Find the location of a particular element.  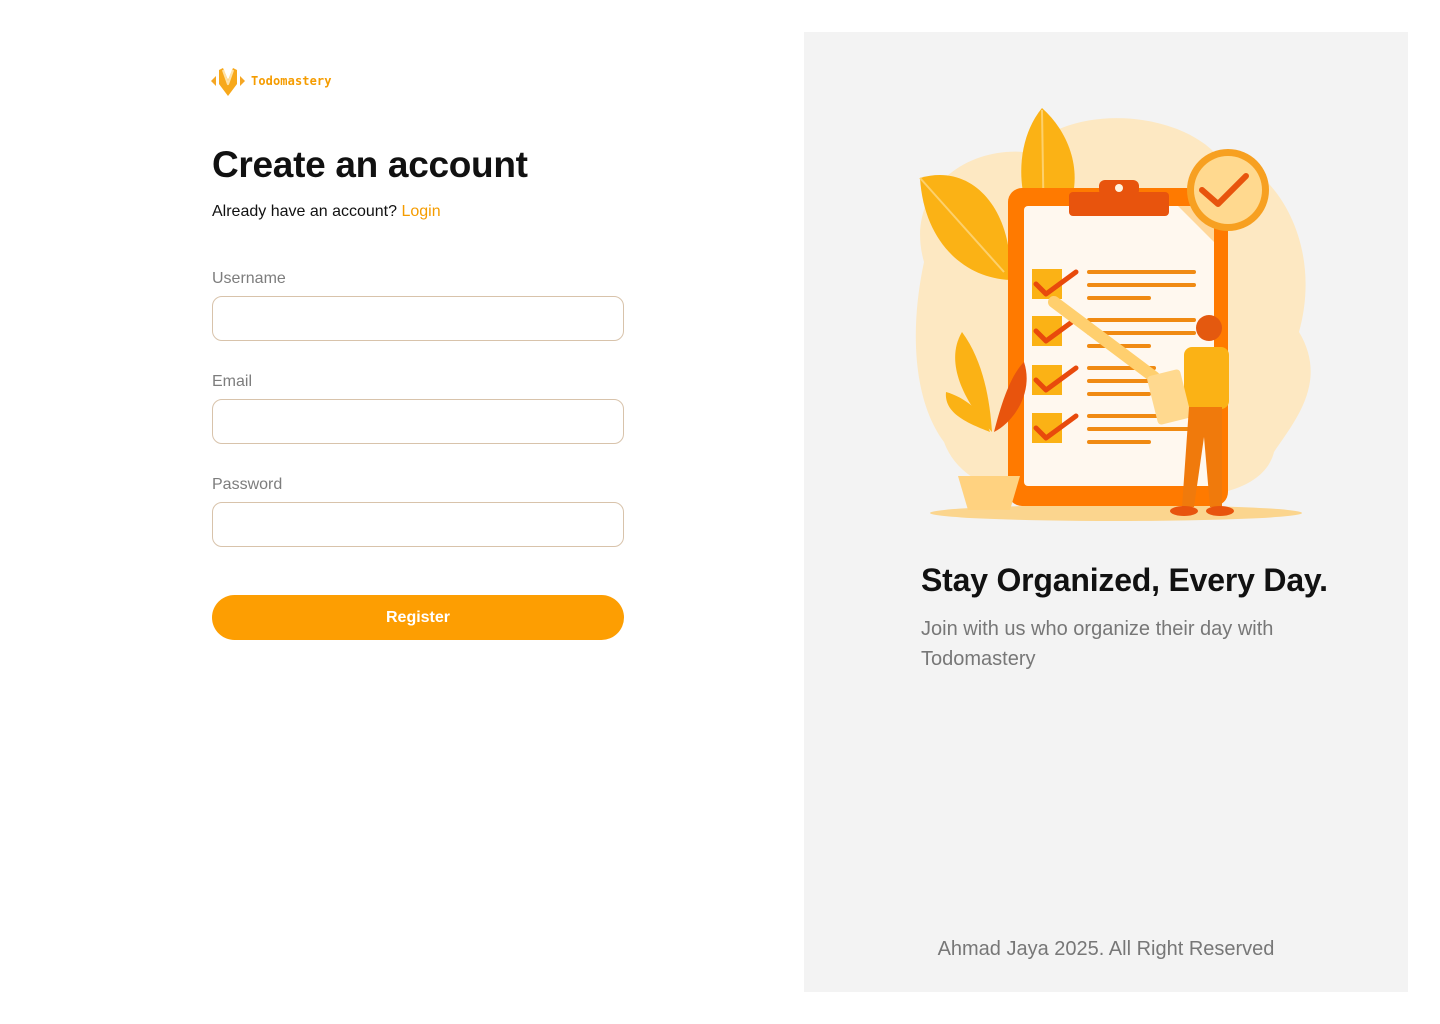

username-input is located at coordinates (418, 318).